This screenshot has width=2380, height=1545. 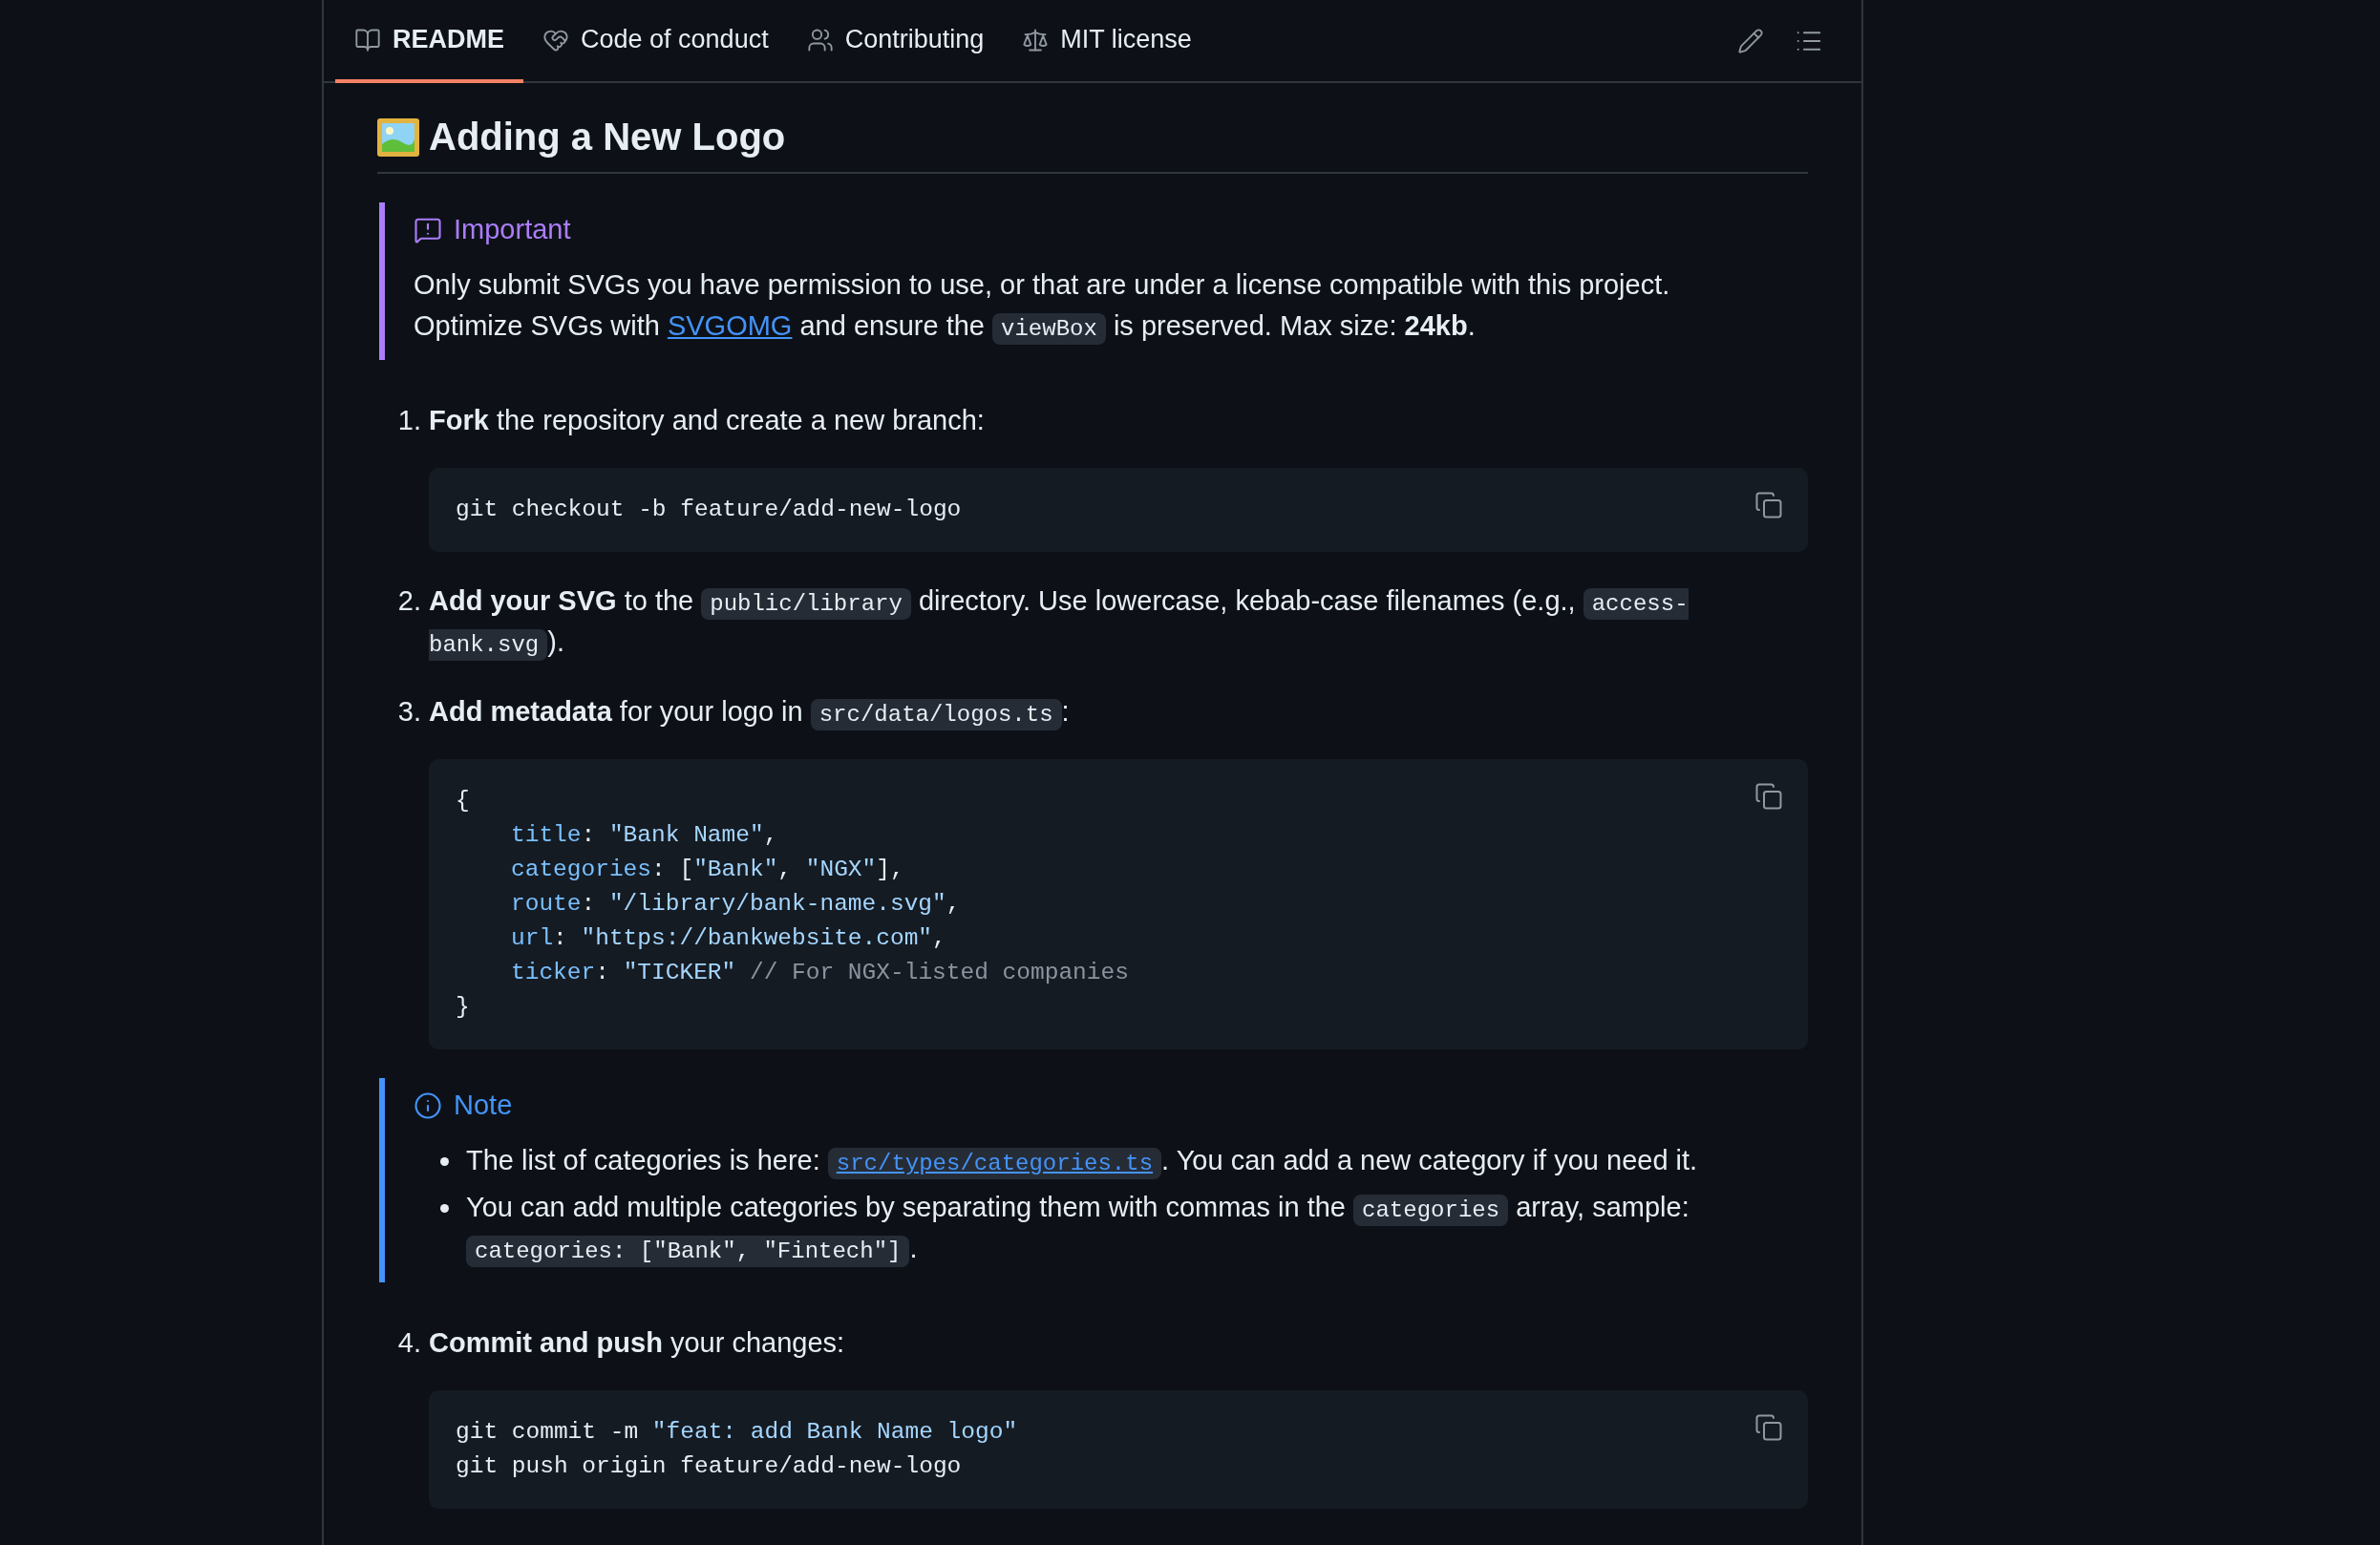 I want to click on pencil-icon, so click(x=1750, y=40).